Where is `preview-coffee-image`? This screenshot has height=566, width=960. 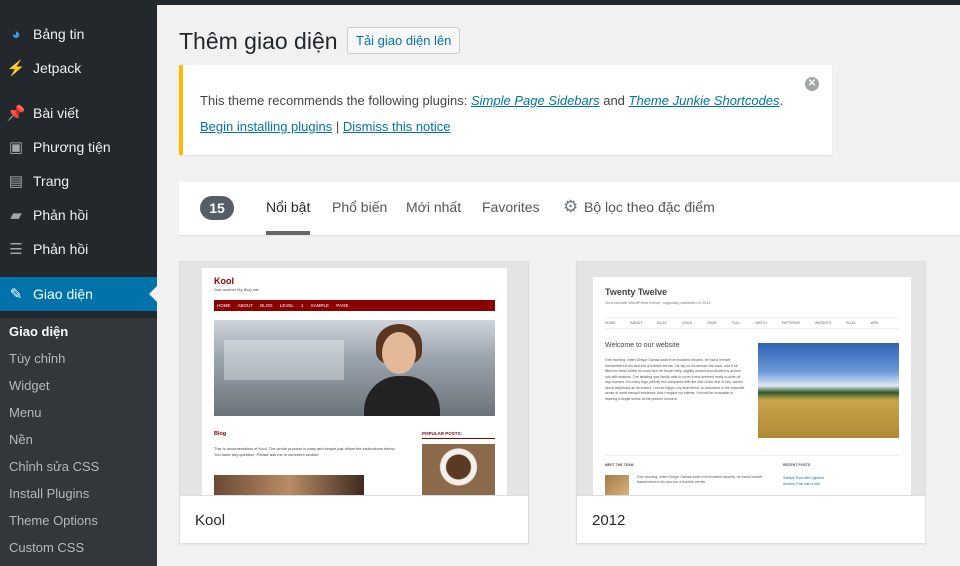
preview-coffee-image is located at coordinates (458, 469).